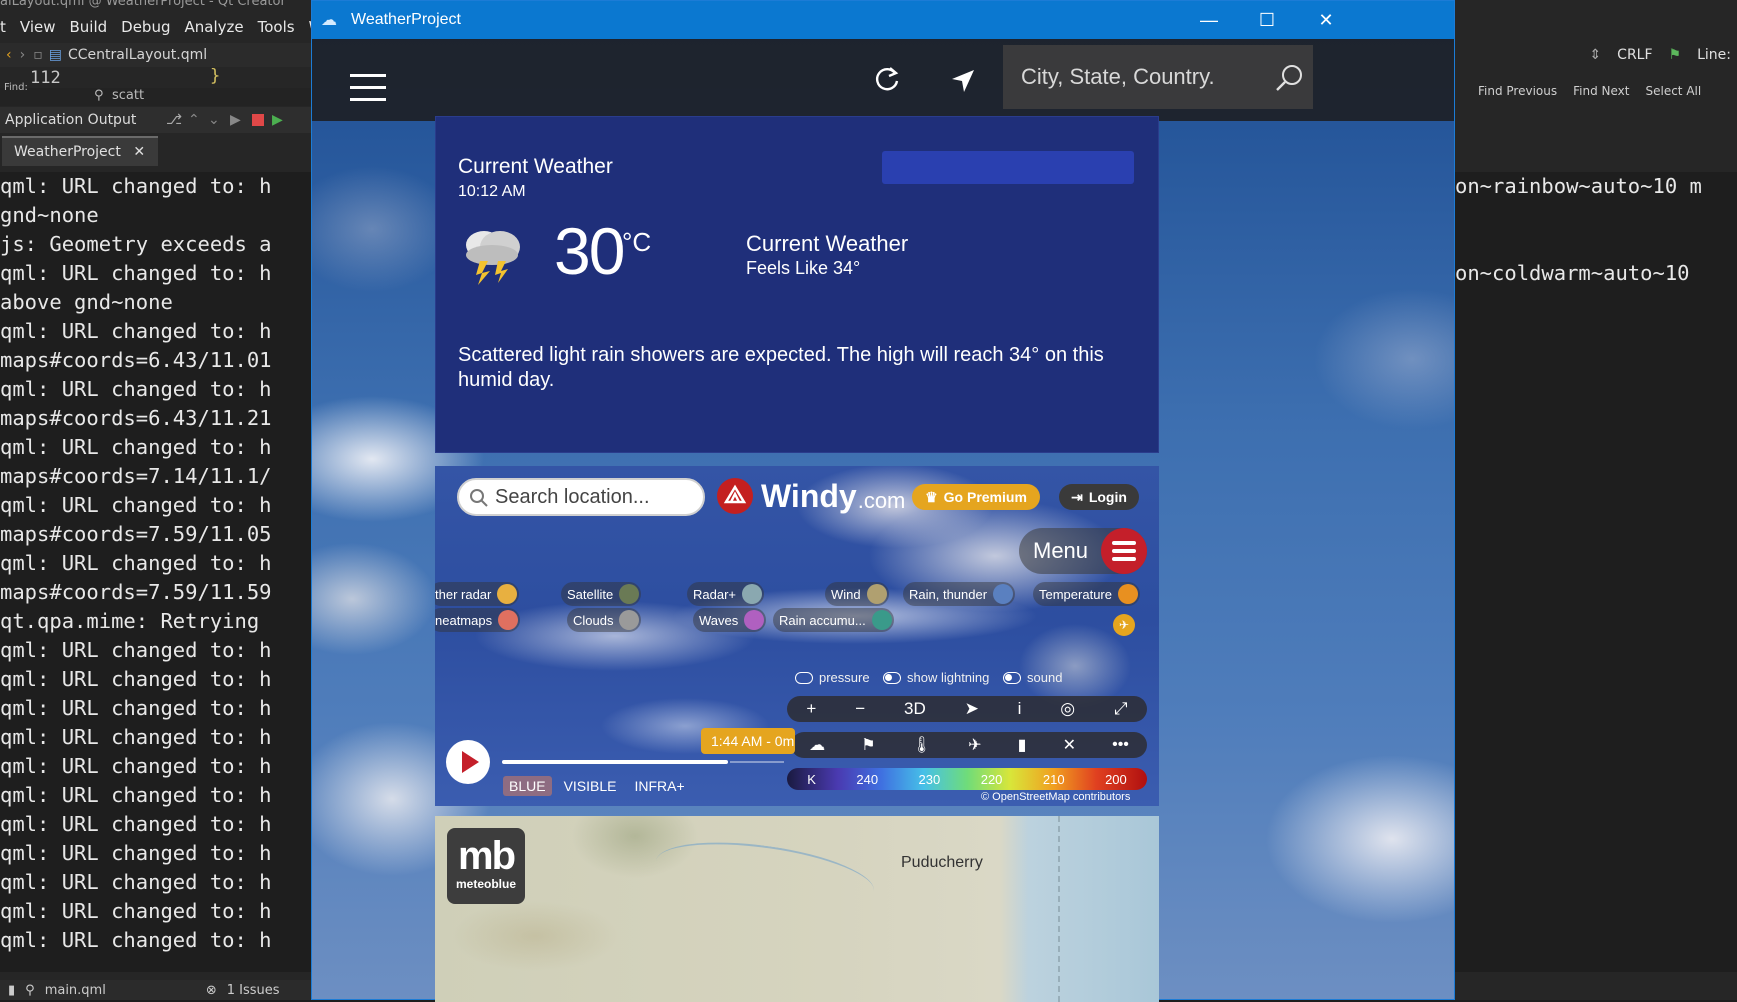 The height and width of the screenshot is (1002, 1737). Describe the element at coordinates (276, 30) in the screenshot. I see `qt-menu-item: Tools` at that location.